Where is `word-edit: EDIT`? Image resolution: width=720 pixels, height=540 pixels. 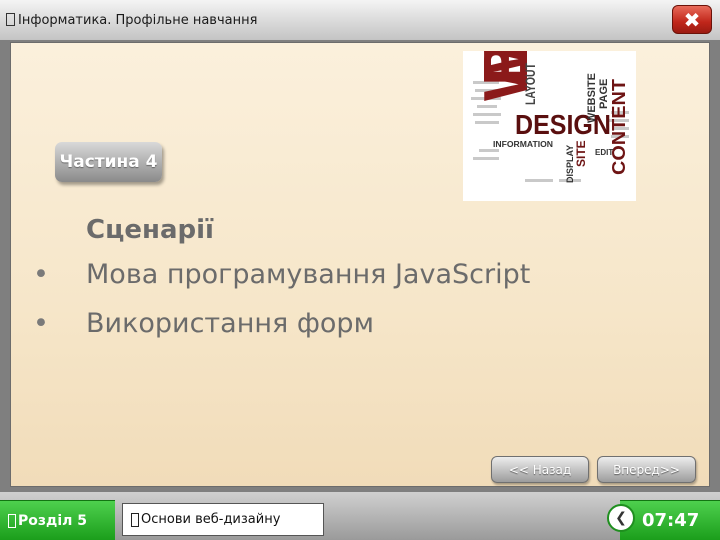
word-edit: EDIT is located at coordinates (604, 152).